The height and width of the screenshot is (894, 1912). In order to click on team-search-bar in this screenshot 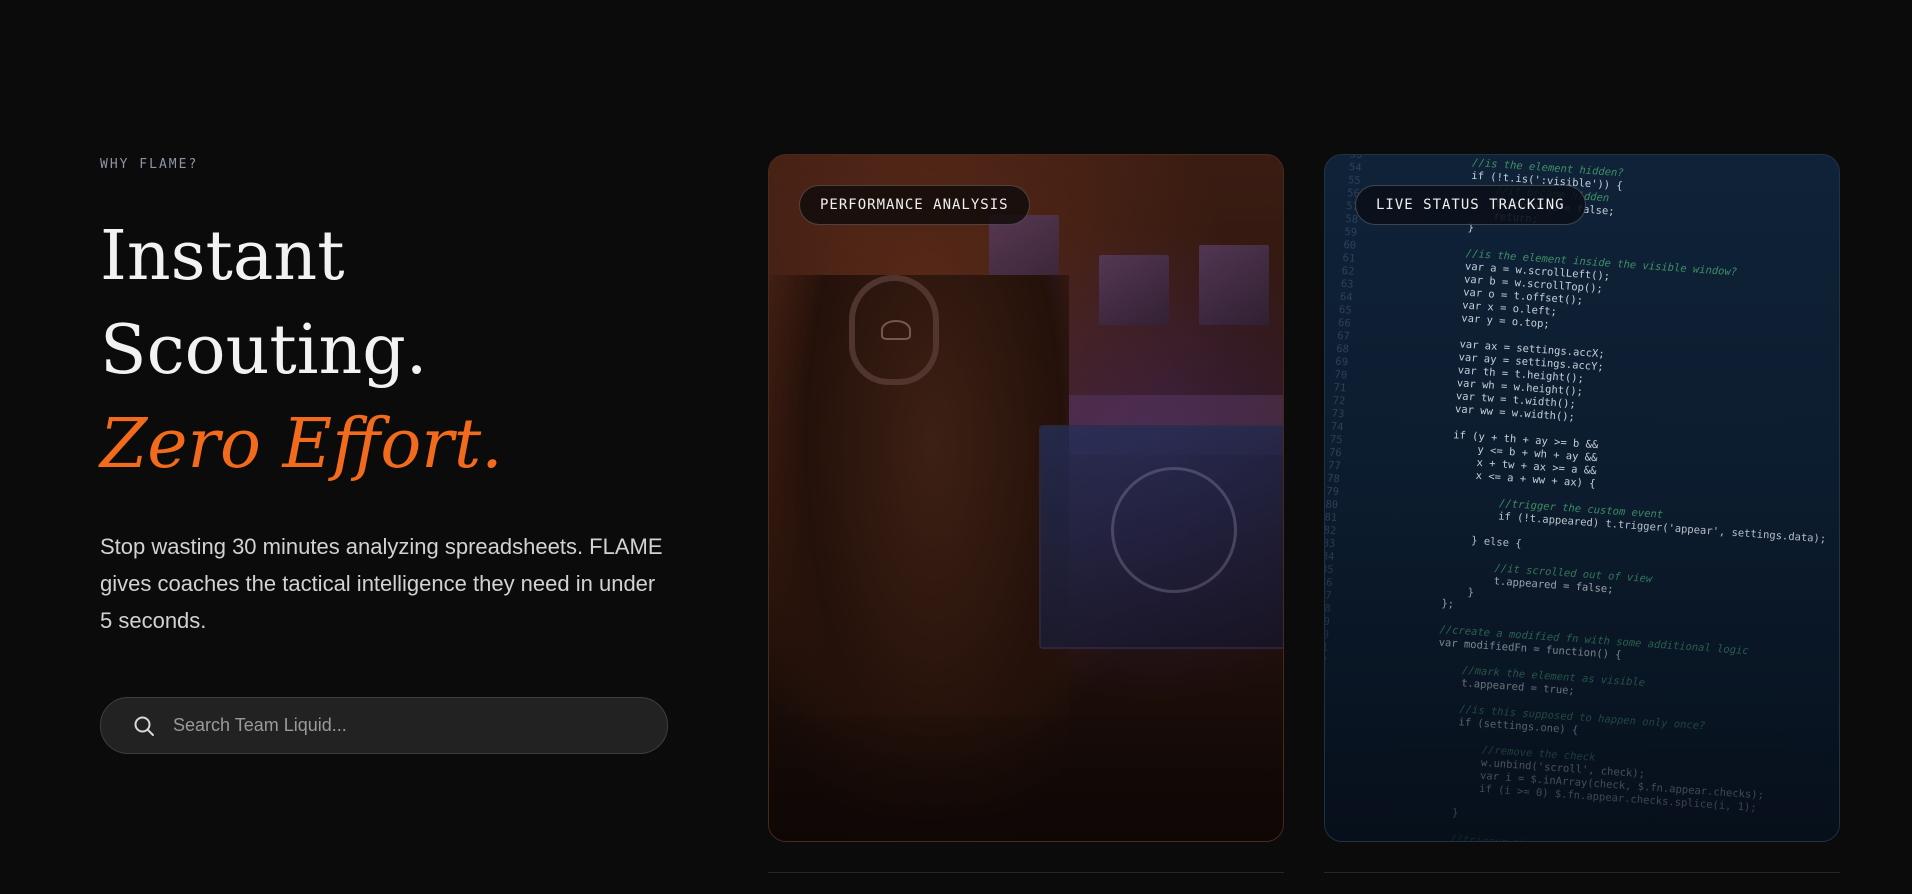, I will do `click(384, 725)`.